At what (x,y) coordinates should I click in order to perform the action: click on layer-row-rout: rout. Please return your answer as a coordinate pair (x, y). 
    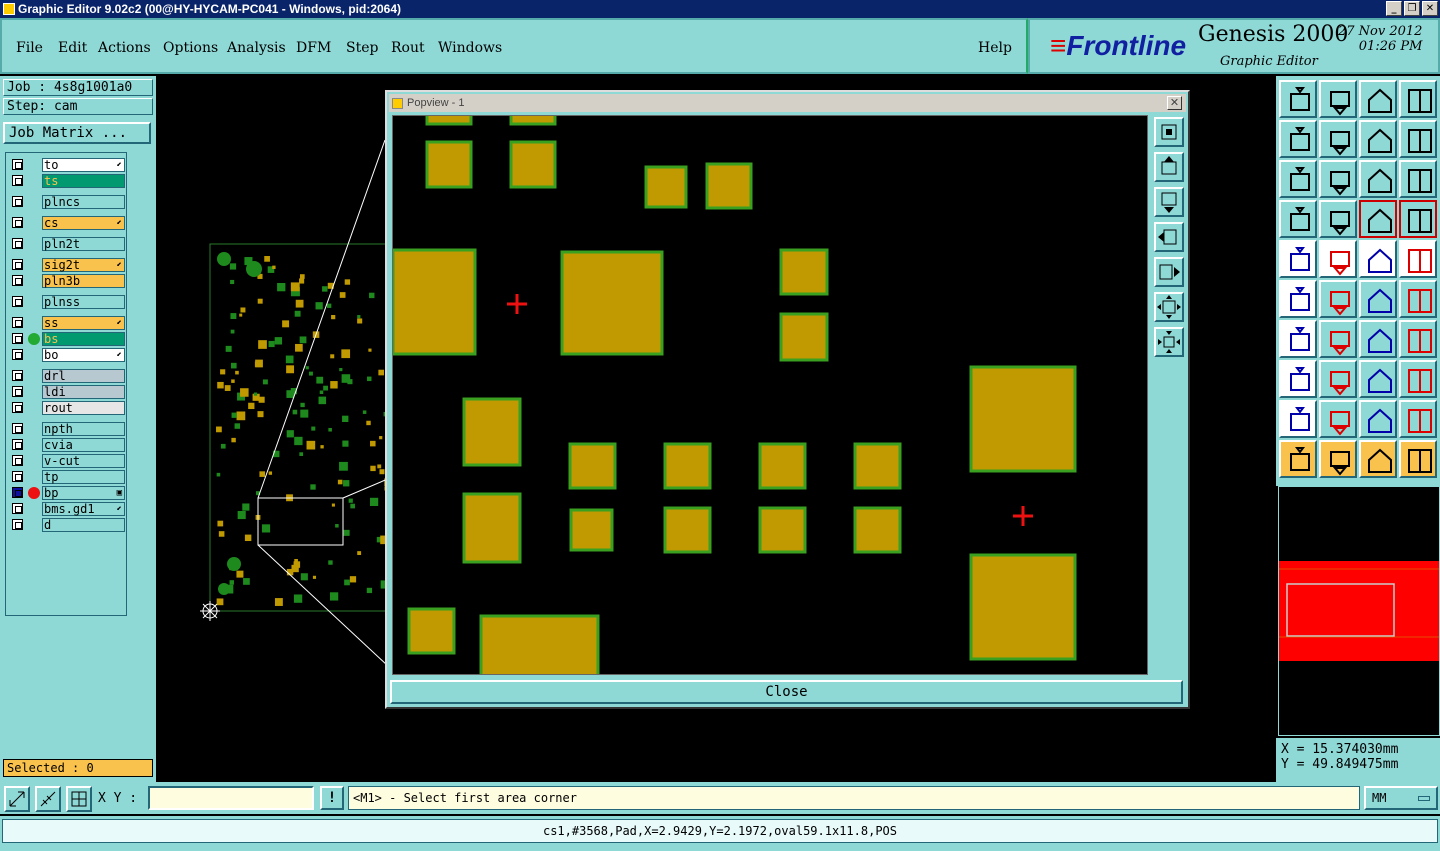
    Looking at the image, I should click on (67, 408).